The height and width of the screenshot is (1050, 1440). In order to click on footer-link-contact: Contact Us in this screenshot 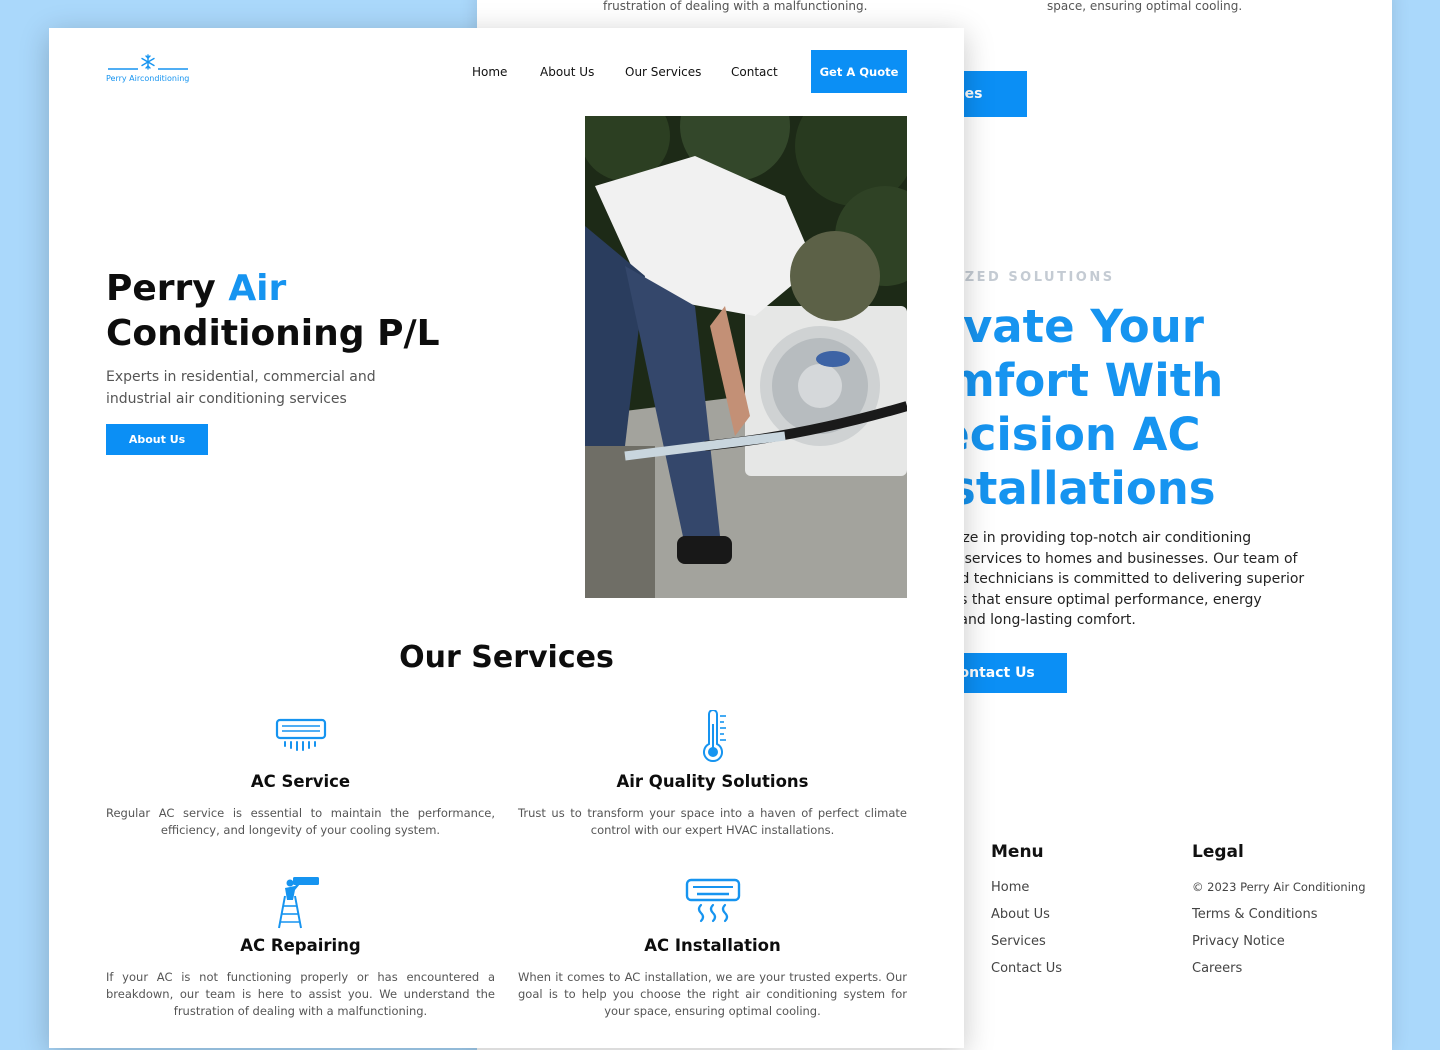, I will do `click(1026, 974)`.